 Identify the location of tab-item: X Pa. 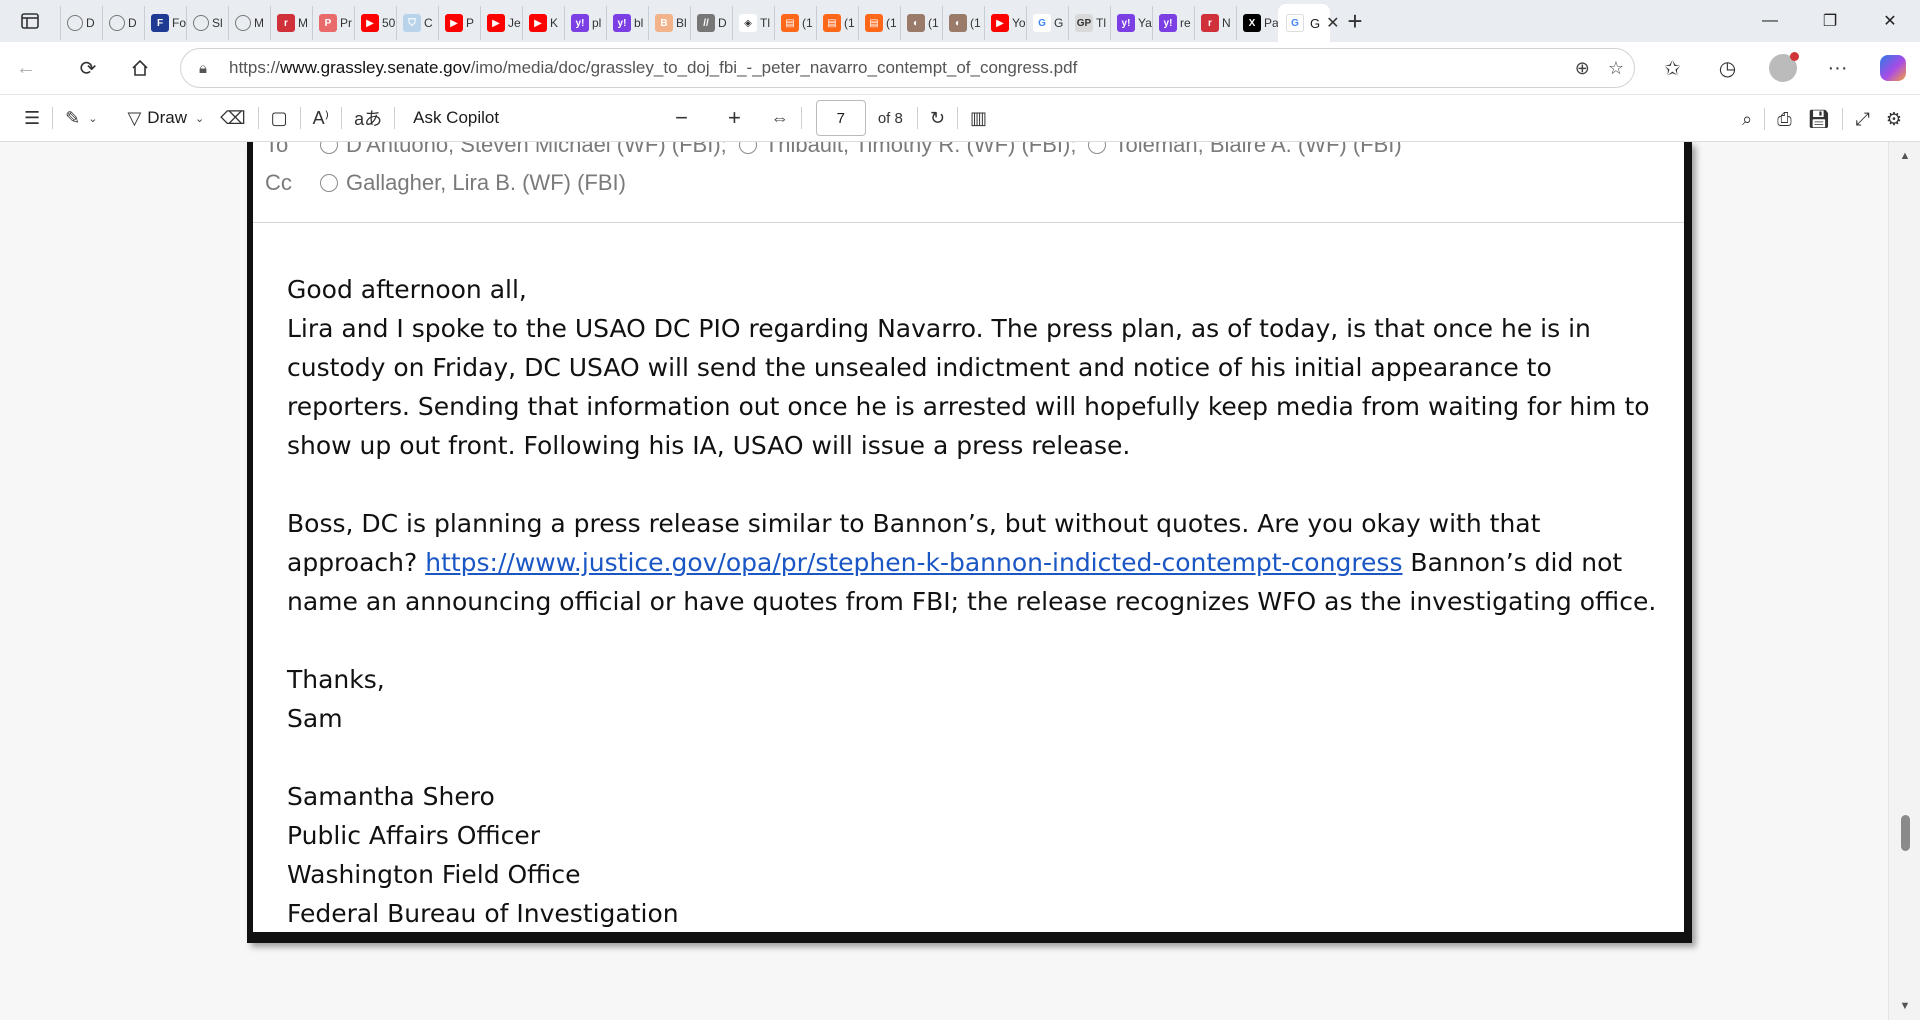
(1257, 23).